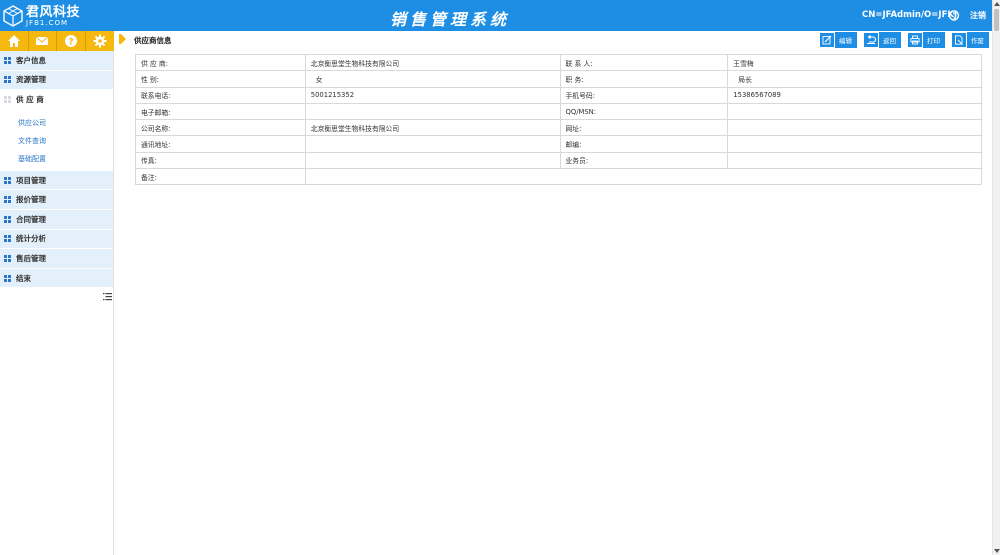  Describe the element at coordinates (959, 40) in the screenshot. I see `void-document-icon` at that location.